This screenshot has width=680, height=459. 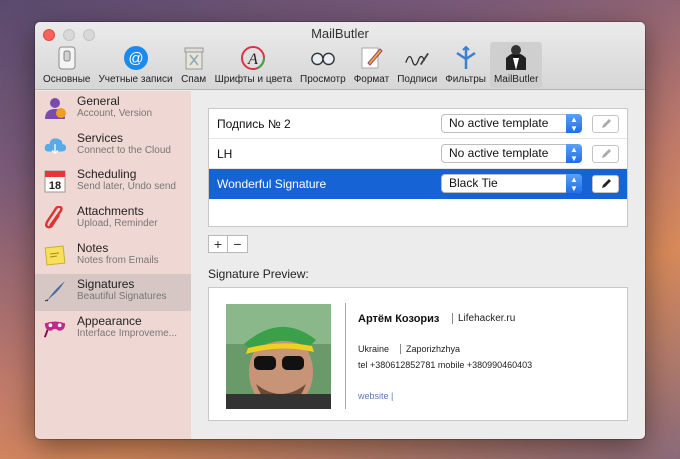 What do you see at coordinates (445, 365) in the screenshot?
I see `signature-phones: tel +380612852781 mobile +380990460403` at bounding box center [445, 365].